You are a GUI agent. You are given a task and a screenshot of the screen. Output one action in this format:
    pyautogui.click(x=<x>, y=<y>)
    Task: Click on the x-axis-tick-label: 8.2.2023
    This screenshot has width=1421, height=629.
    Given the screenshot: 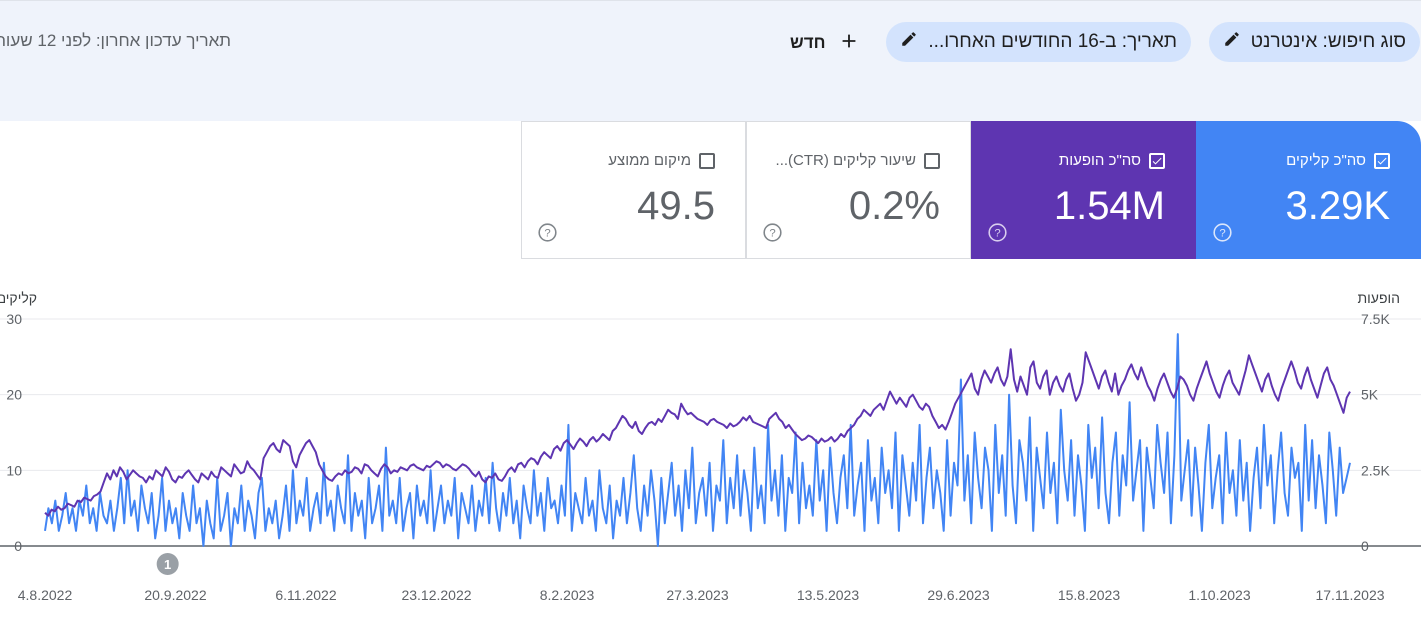 What is the action you would take?
    pyautogui.click(x=567, y=595)
    